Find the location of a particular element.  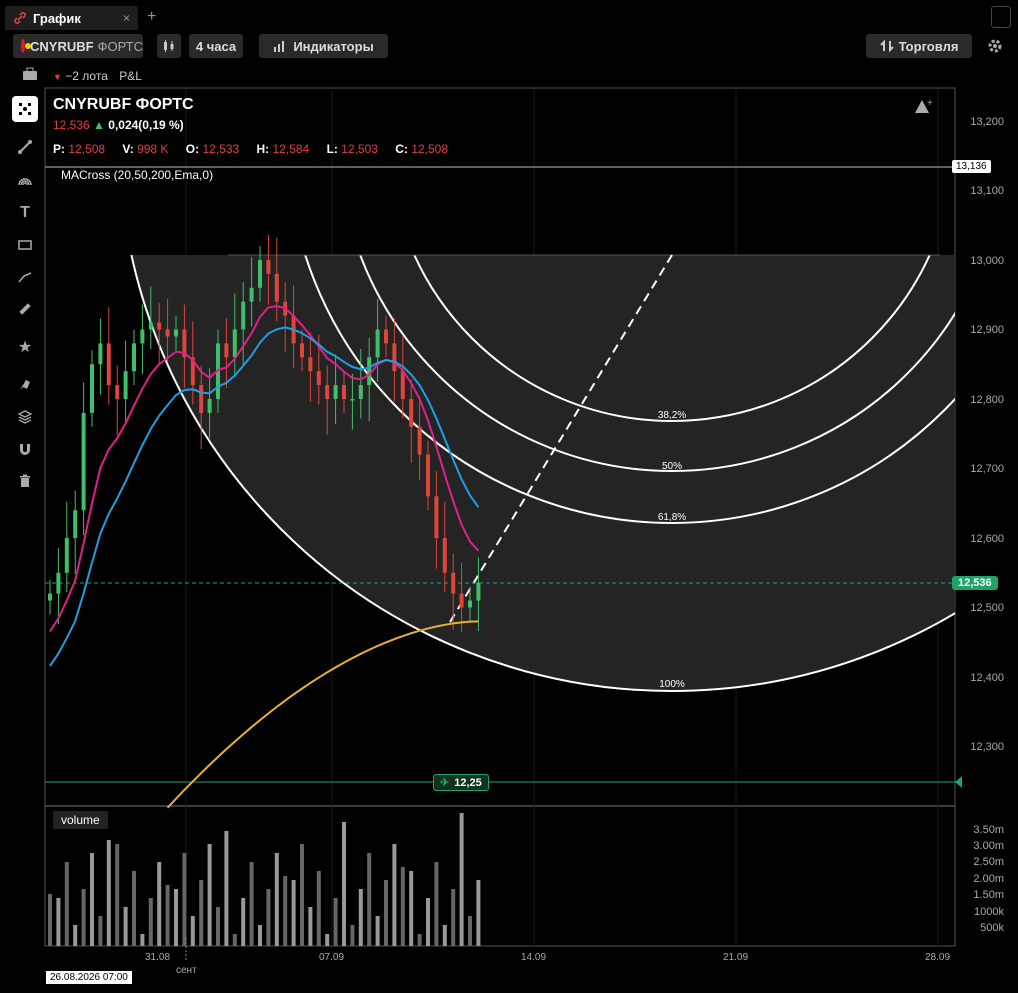

v-label: V: is located at coordinates (128, 149).